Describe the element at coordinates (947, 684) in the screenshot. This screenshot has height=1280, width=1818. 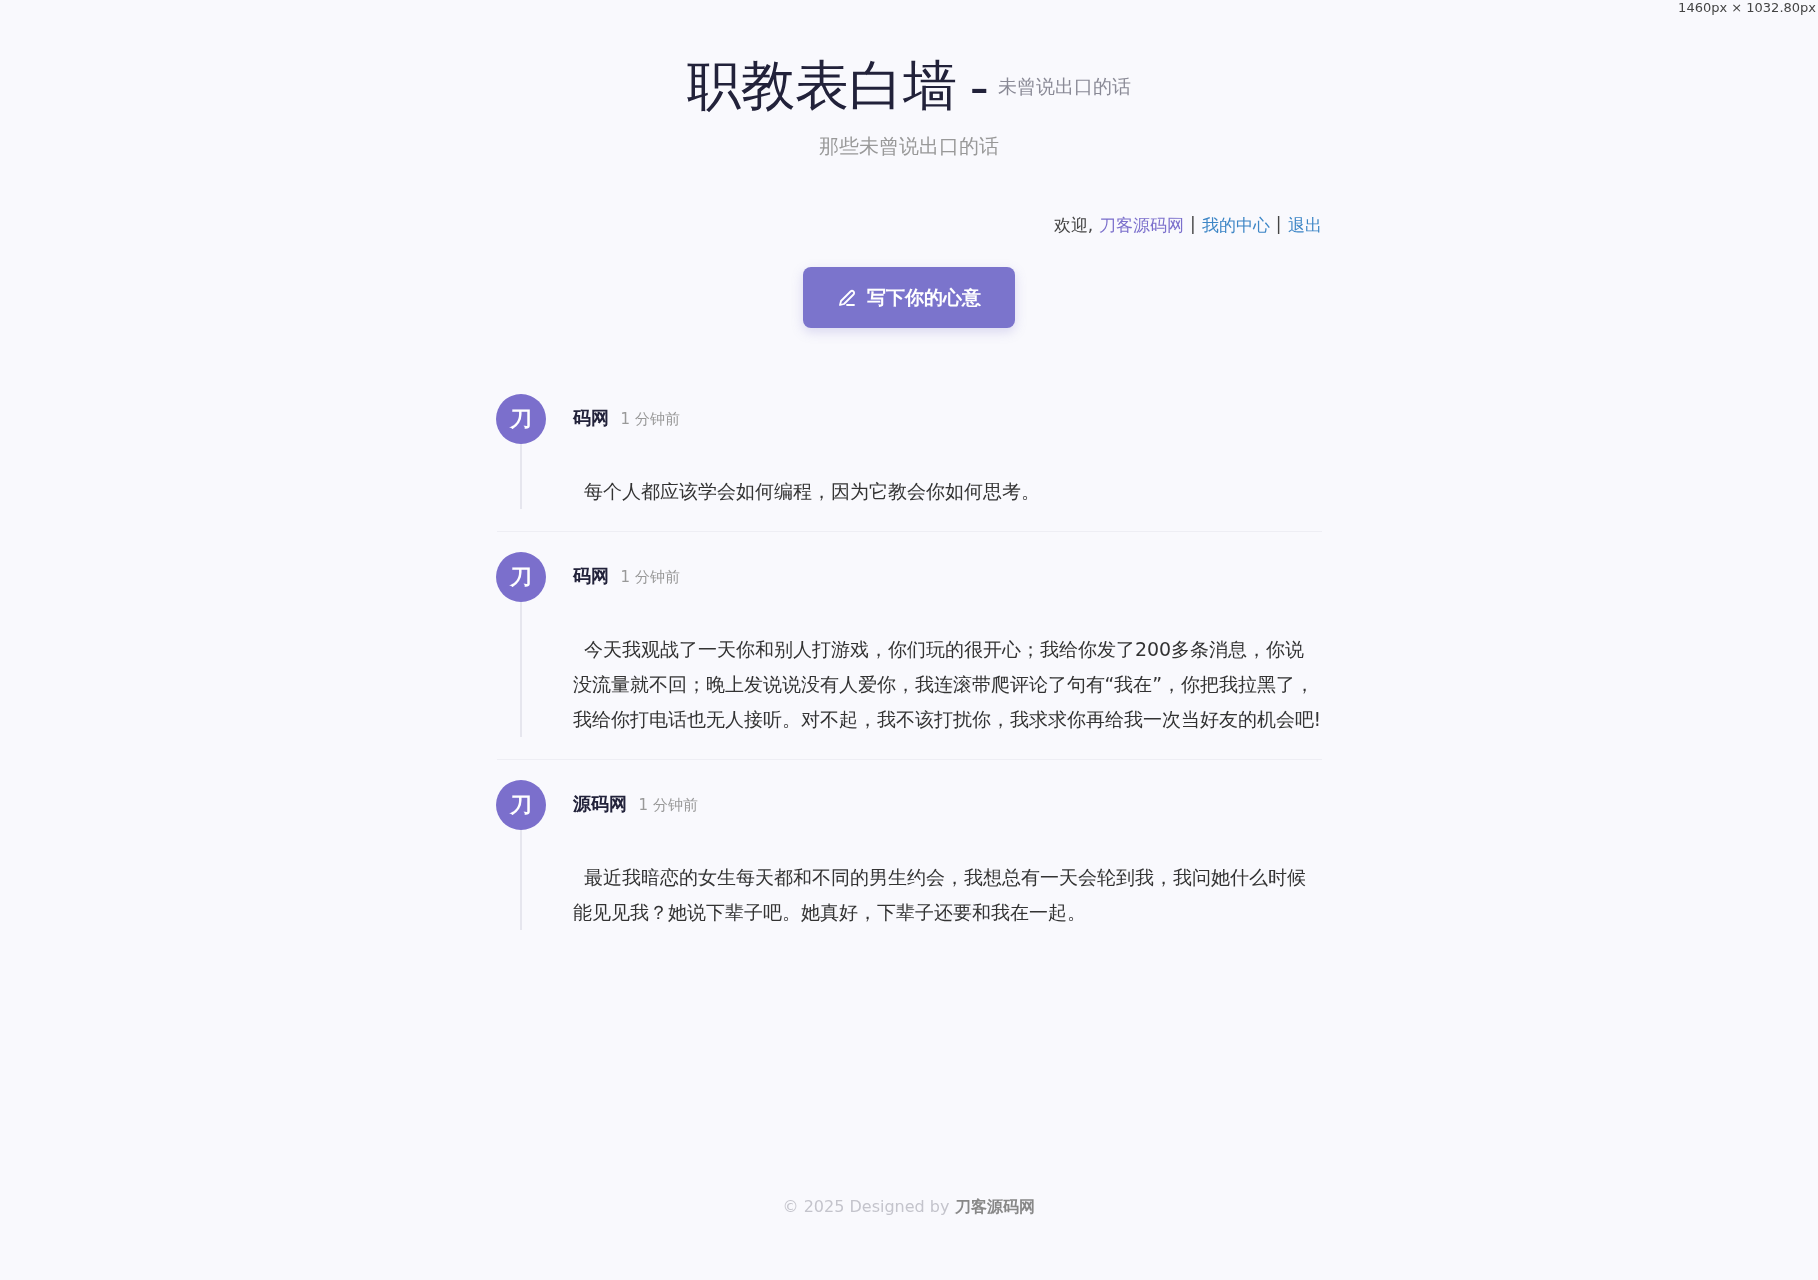
I see `post-content: 今天我观战了一天你和别人打游戏，你们玩的很开心；我给你发了200多条消息，你说没流量就不回；晚上发说说没有人爱你，我连滚带爬评论了句有“我在”，你把我拉黑了，我给你打电话也无人接听。对不起，我不该打扰你，我求求你再给我一次当好友的机会吧!` at that location.